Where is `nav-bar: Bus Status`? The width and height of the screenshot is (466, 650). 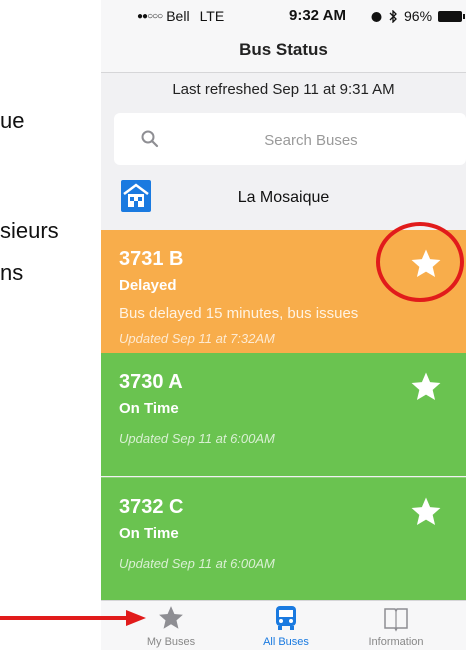
nav-bar: Bus Status is located at coordinates (283, 52).